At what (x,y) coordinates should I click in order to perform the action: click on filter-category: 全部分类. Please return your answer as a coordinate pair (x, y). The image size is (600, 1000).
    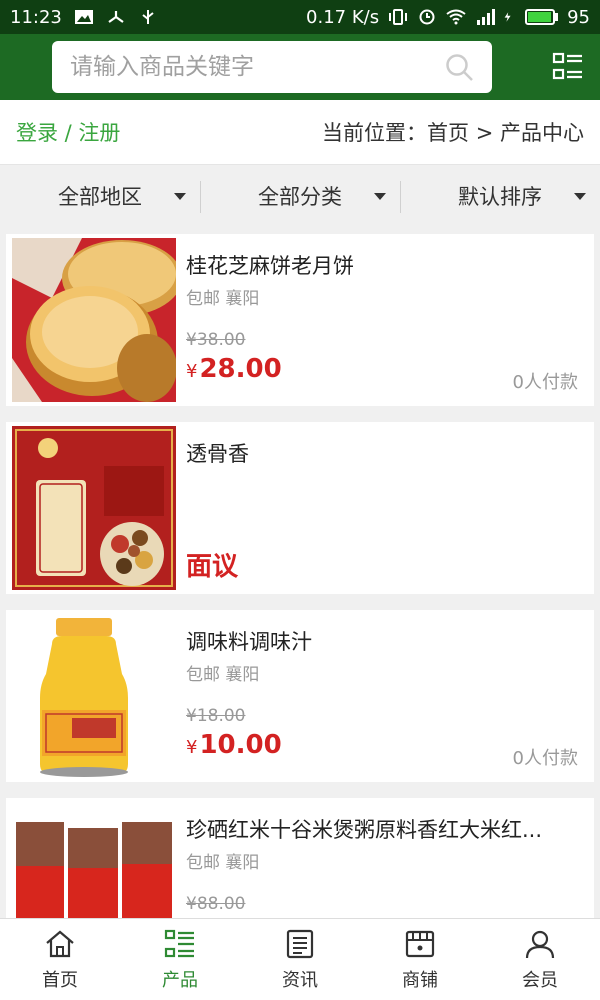
    Looking at the image, I should click on (300, 195).